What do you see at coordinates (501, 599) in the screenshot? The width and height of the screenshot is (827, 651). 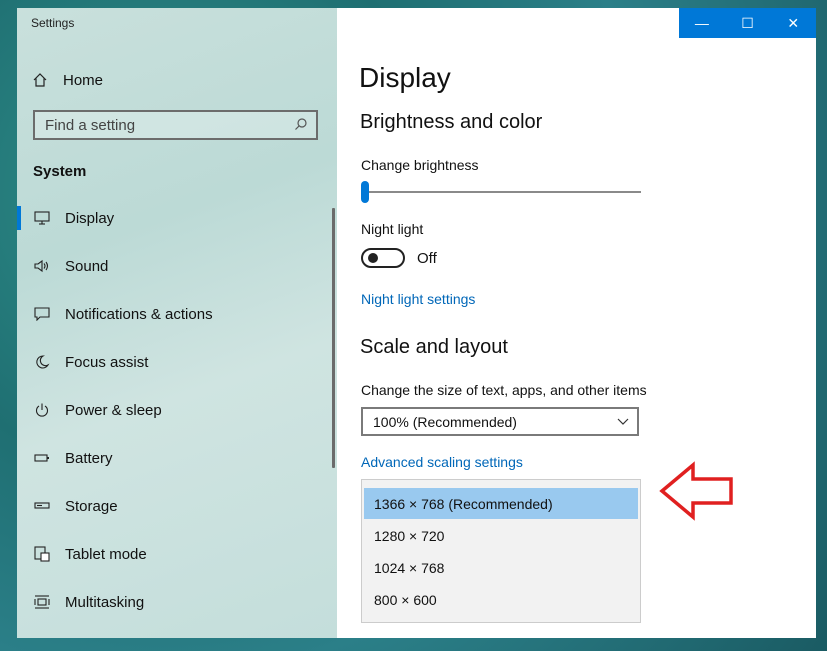 I see `resolution-option: 800 × 600` at bounding box center [501, 599].